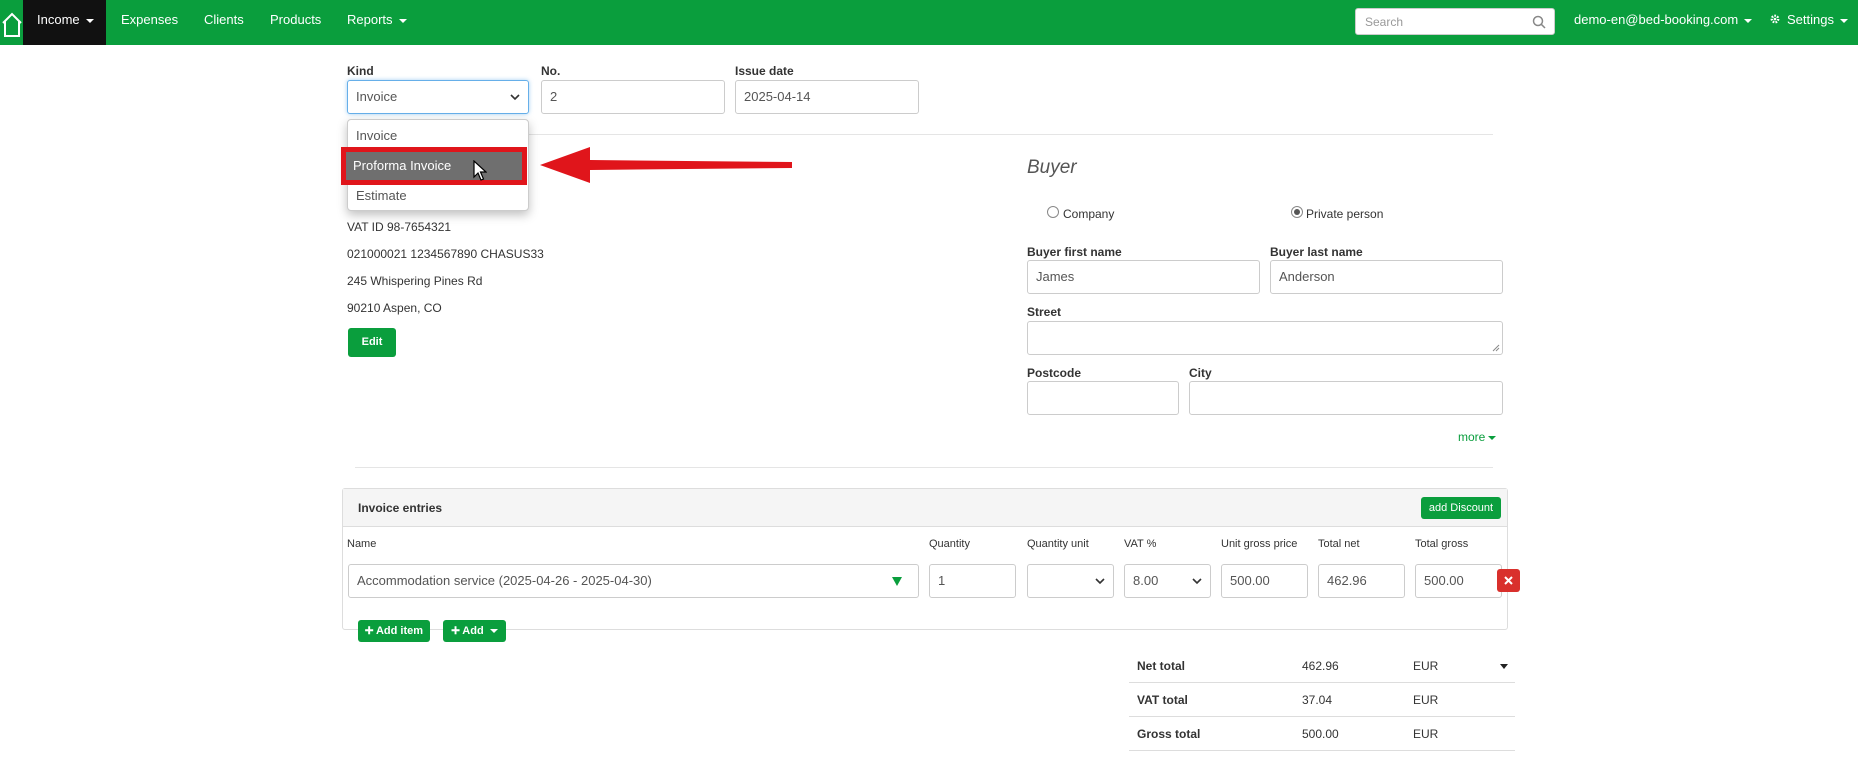 The width and height of the screenshot is (1858, 765). I want to click on search-icon, so click(1539, 22).